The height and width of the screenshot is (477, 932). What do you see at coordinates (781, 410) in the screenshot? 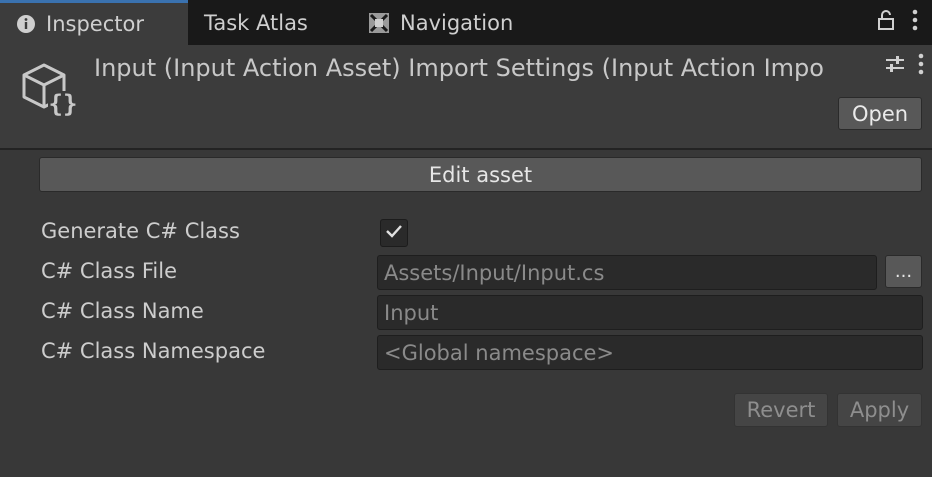
I see `revert-button: Revert` at bounding box center [781, 410].